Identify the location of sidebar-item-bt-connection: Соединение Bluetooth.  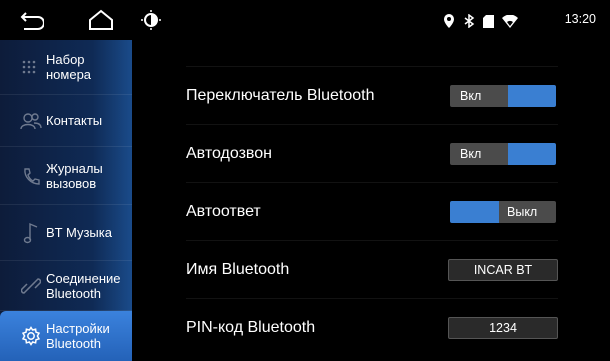
(66, 286).